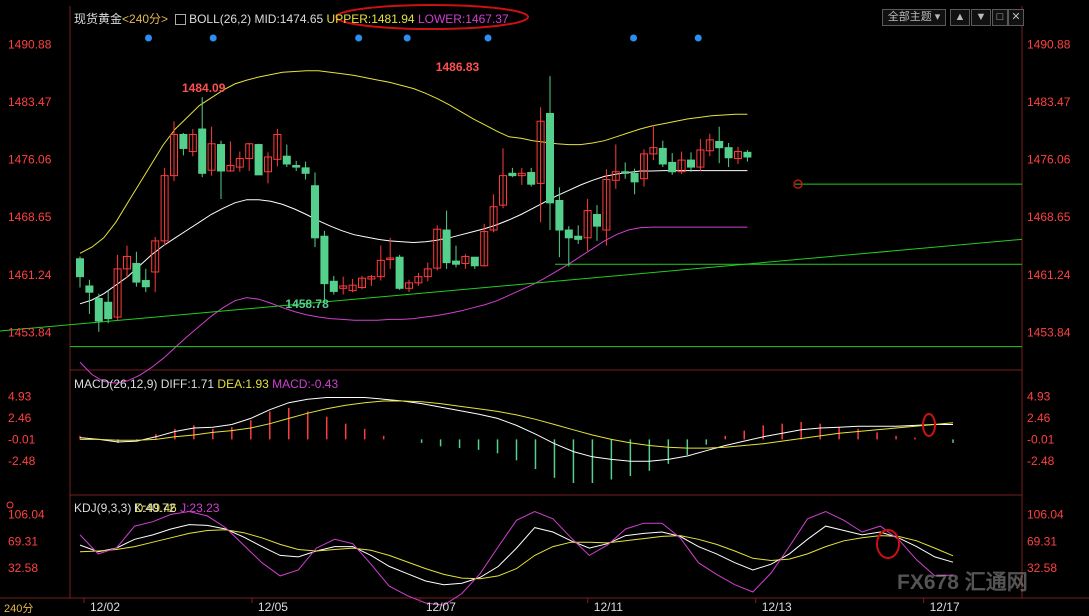  What do you see at coordinates (1016, 17) in the screenshot?
I see `close-icon: ✕` at bounding box center [1016, 17].